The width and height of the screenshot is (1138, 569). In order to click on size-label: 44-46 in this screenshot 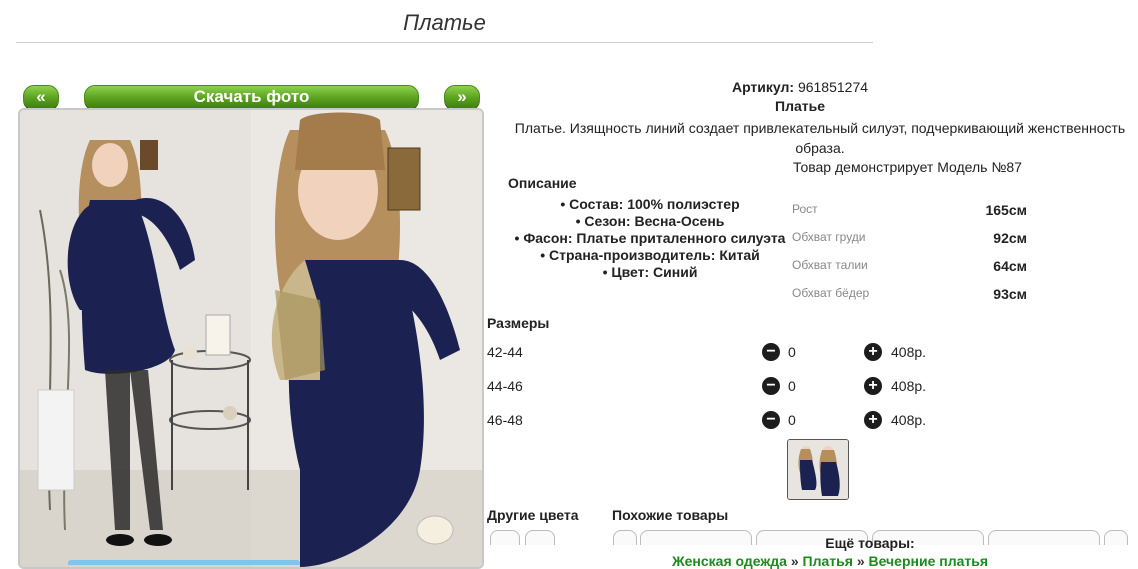, I will do `click(505, 386)`.